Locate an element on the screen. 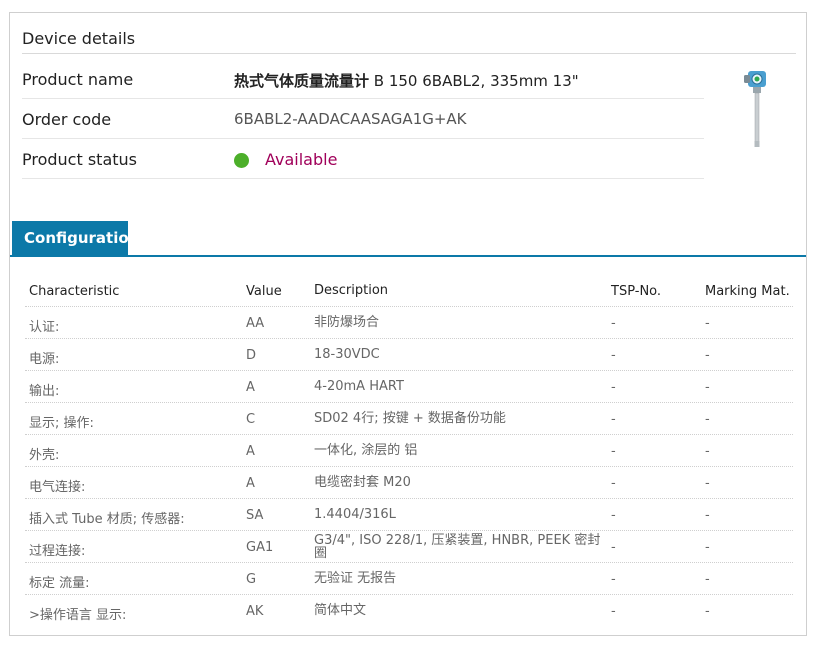 This screenshot has height=649, width=816. product-status-value: Available is located at coordinates (301, 159).